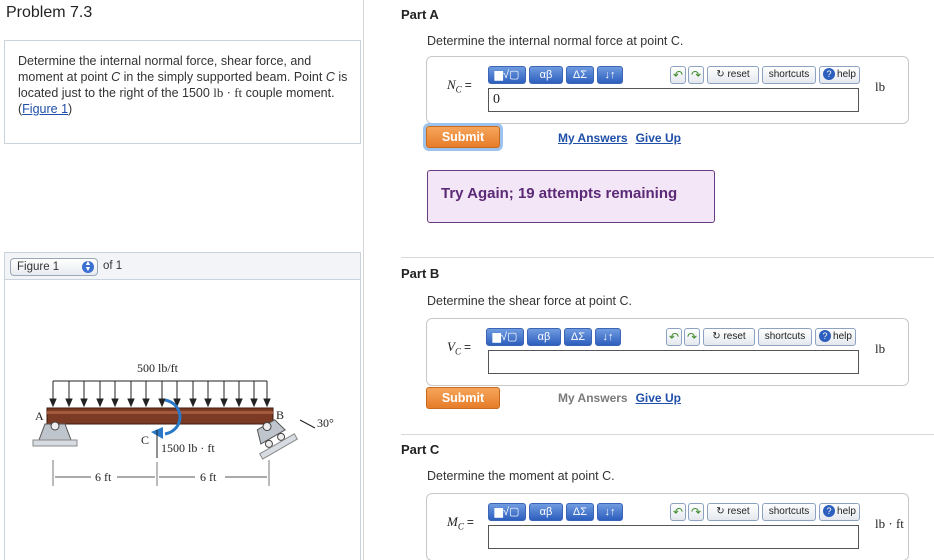  I want to click on point-c-label: C, so click(145, 440).